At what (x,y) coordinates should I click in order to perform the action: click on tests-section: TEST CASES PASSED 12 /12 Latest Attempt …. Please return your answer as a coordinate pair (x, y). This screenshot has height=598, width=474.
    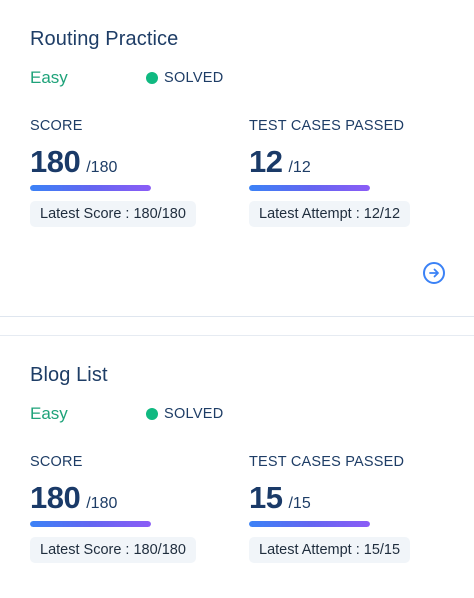
    Looking at the image, I should click on (349, 172).